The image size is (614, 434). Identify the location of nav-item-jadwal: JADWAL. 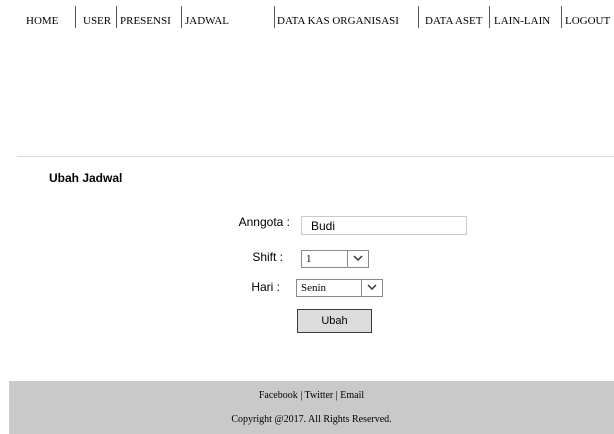
(207, 21).